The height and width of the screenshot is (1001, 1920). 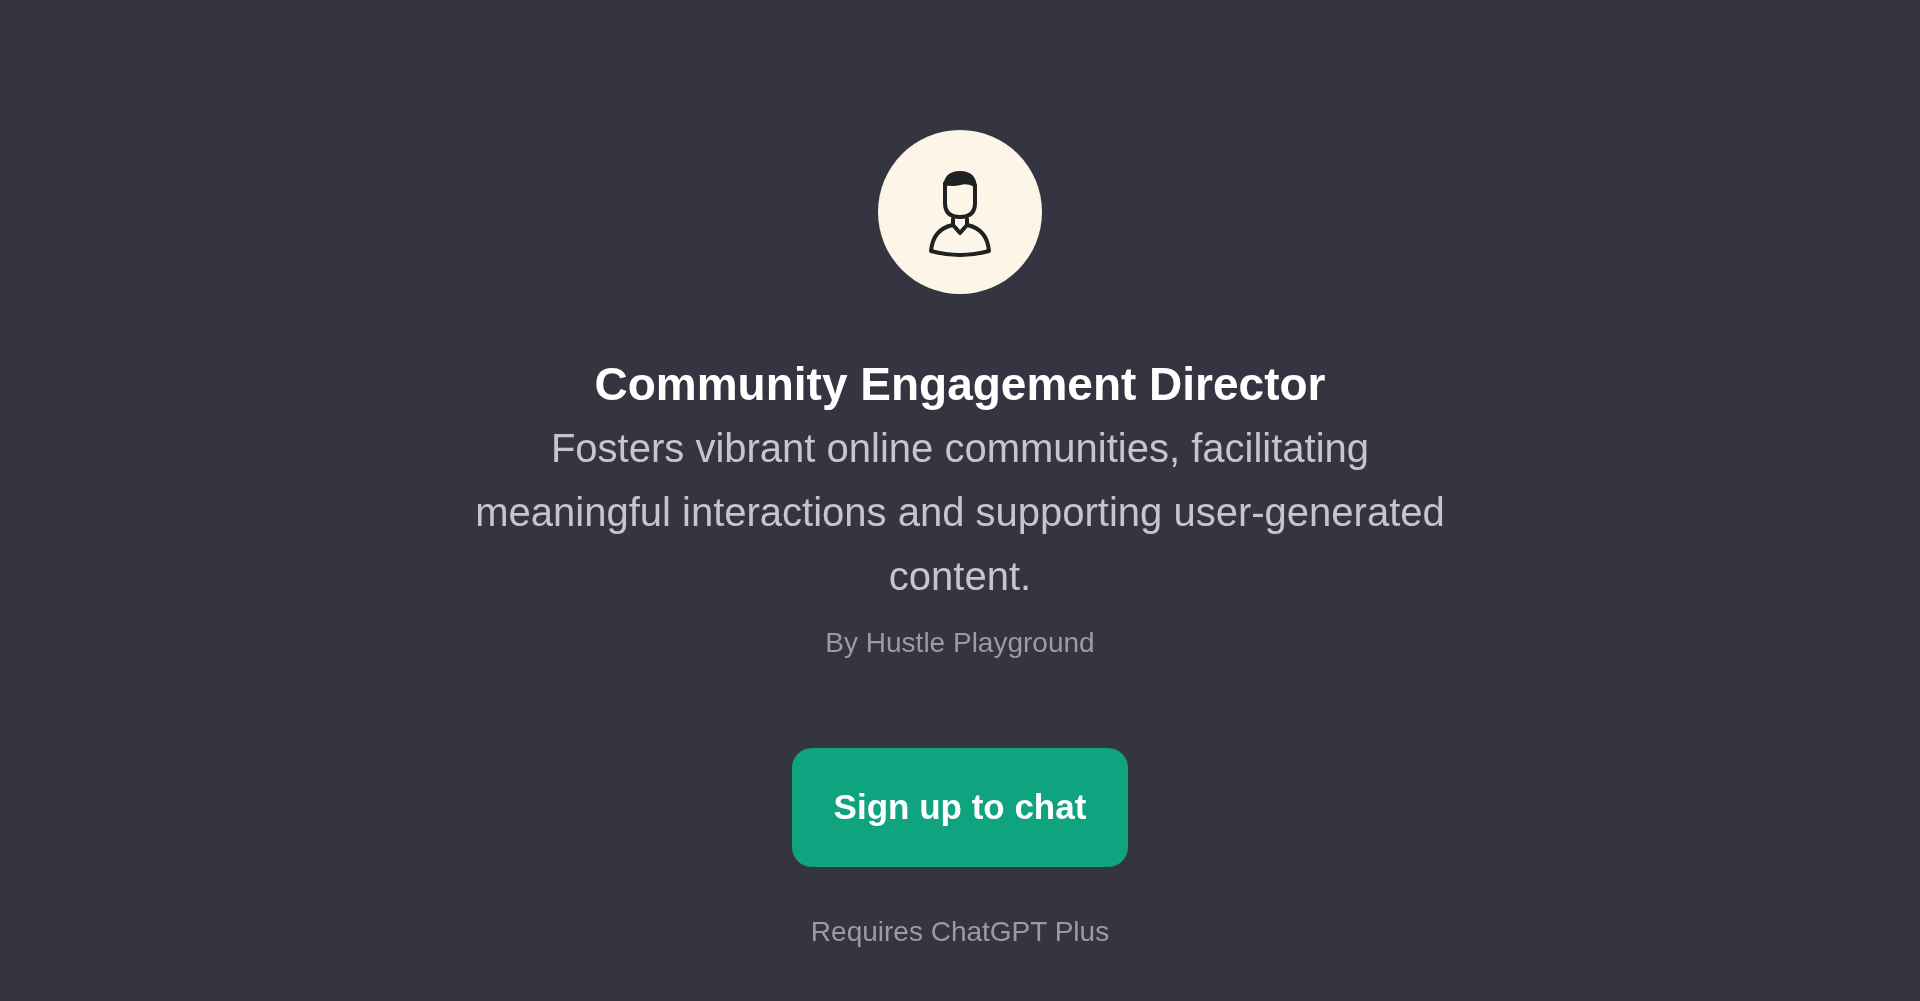 What do you see at coordinates (960, 807) in the screenshot?
I see `signup-button: Sign up to chat` at bounding box center [960, 807].